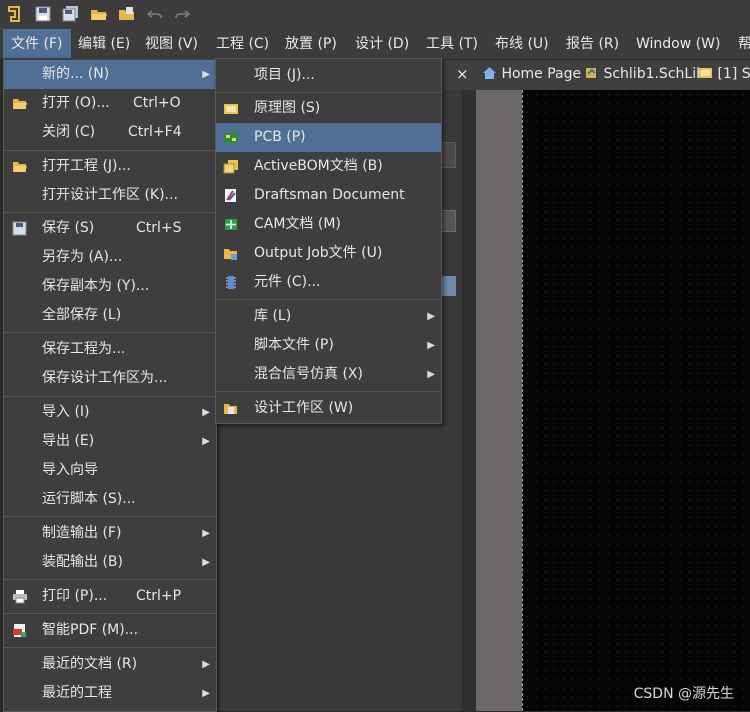  What do you see at coordinates (382, 44) in the screenshot?
I see `menu-design: 设计 (D)` at bounding box center [382, 44].